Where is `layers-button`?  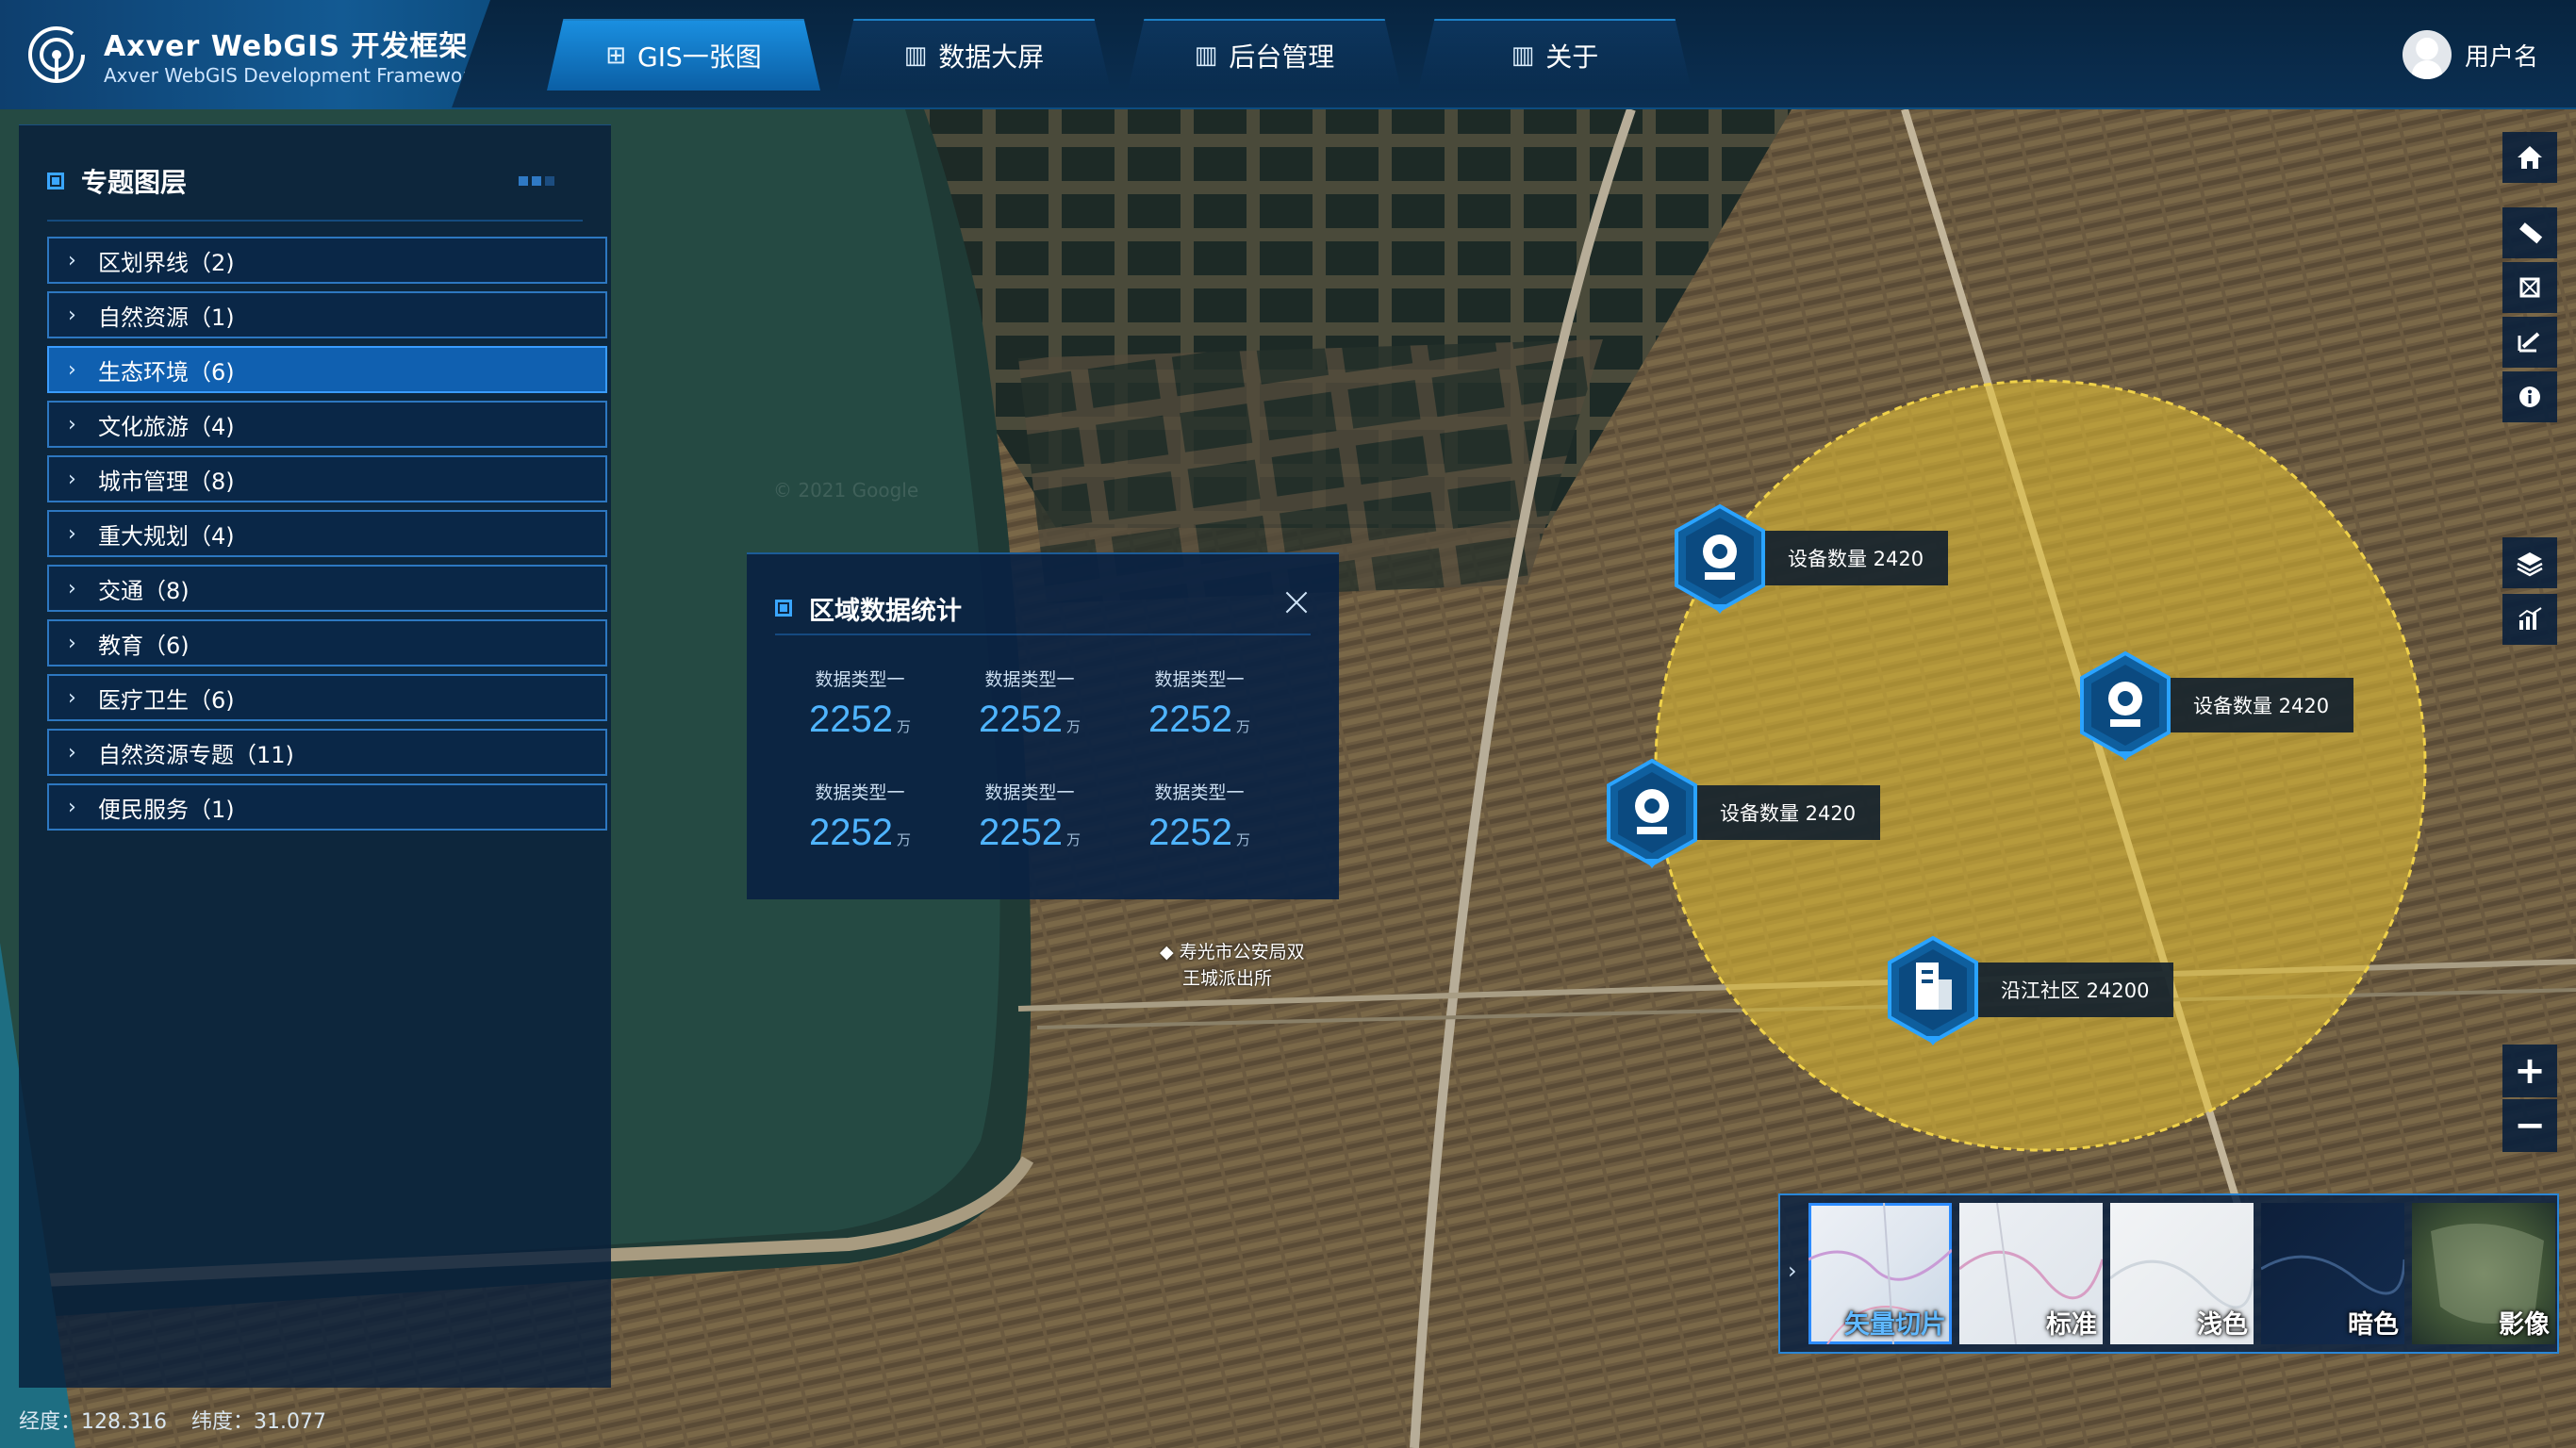
layers-button is located at coordinates (2529, 562).